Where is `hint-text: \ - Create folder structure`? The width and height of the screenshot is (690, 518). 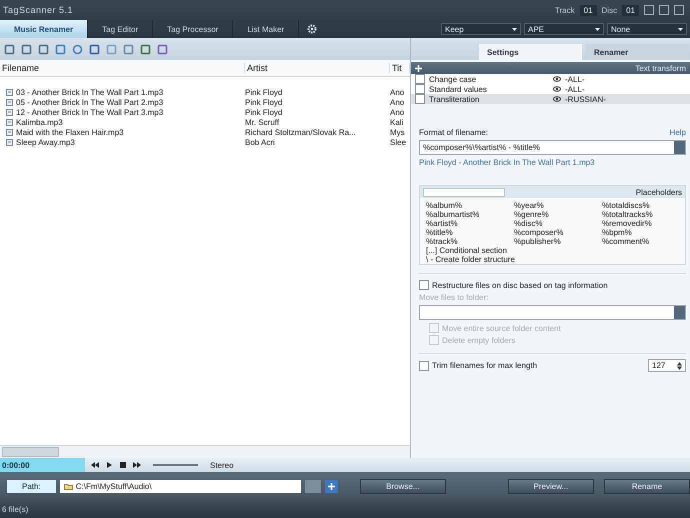
hint-text: \ - Create folder structure is located at coordinates (470, 259).